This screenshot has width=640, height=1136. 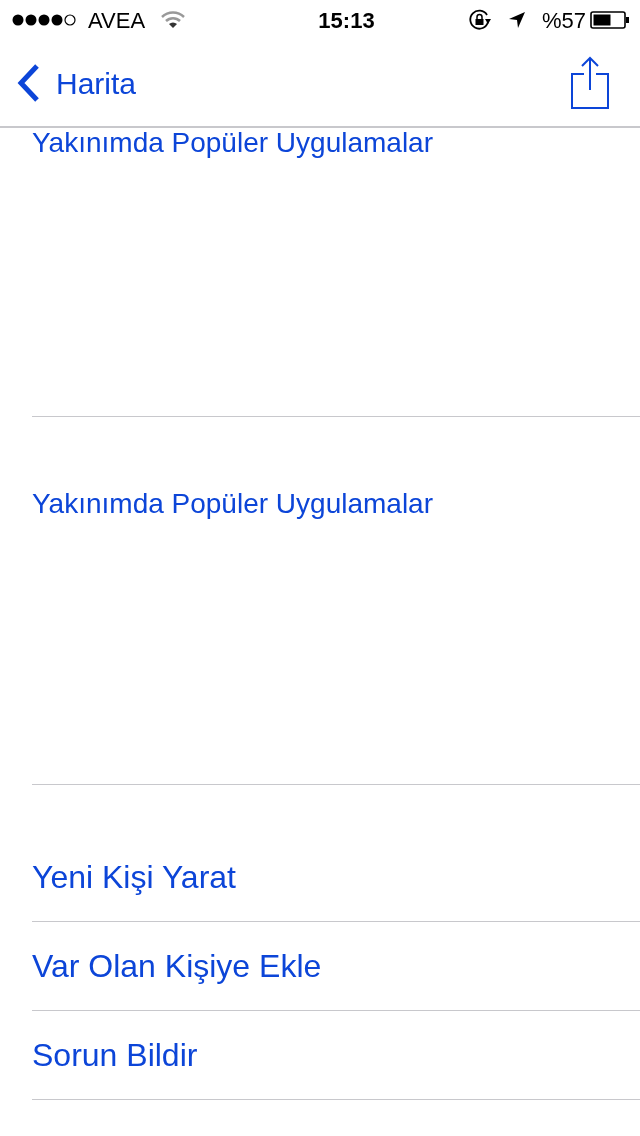 I want to click on wifi-icon, so click(x=173, y=20).